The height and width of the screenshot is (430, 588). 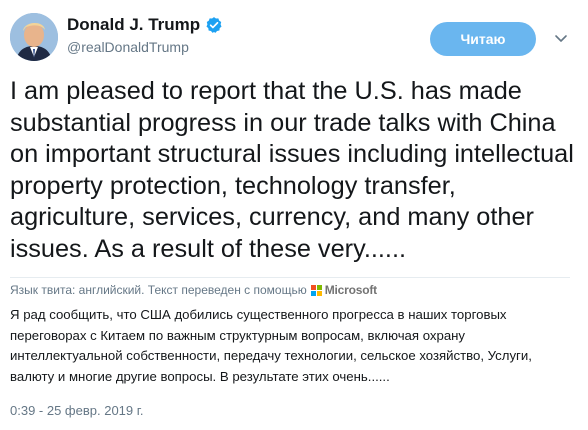 I want to click on following-button: Читаю, so click(x=483, y=39).